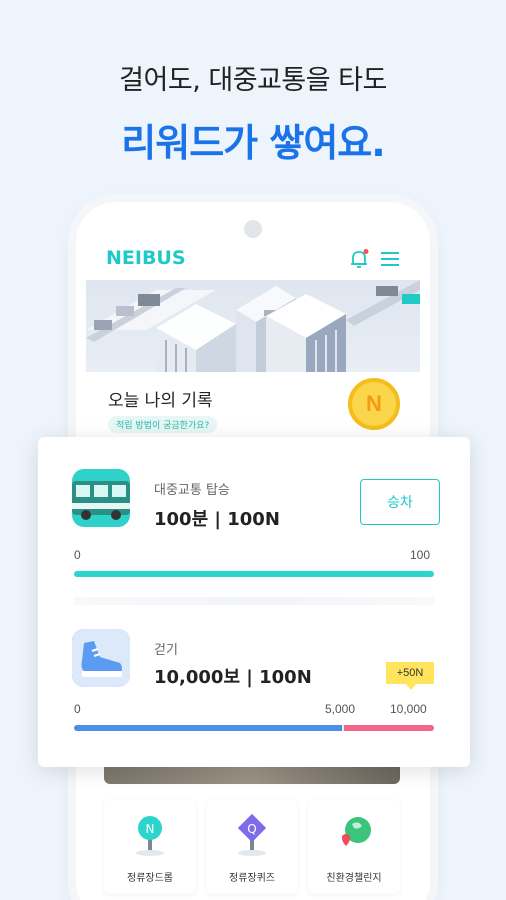 This screenshot has height=900, width=506. I want to click on coin-icon: N, so click(374, 404).